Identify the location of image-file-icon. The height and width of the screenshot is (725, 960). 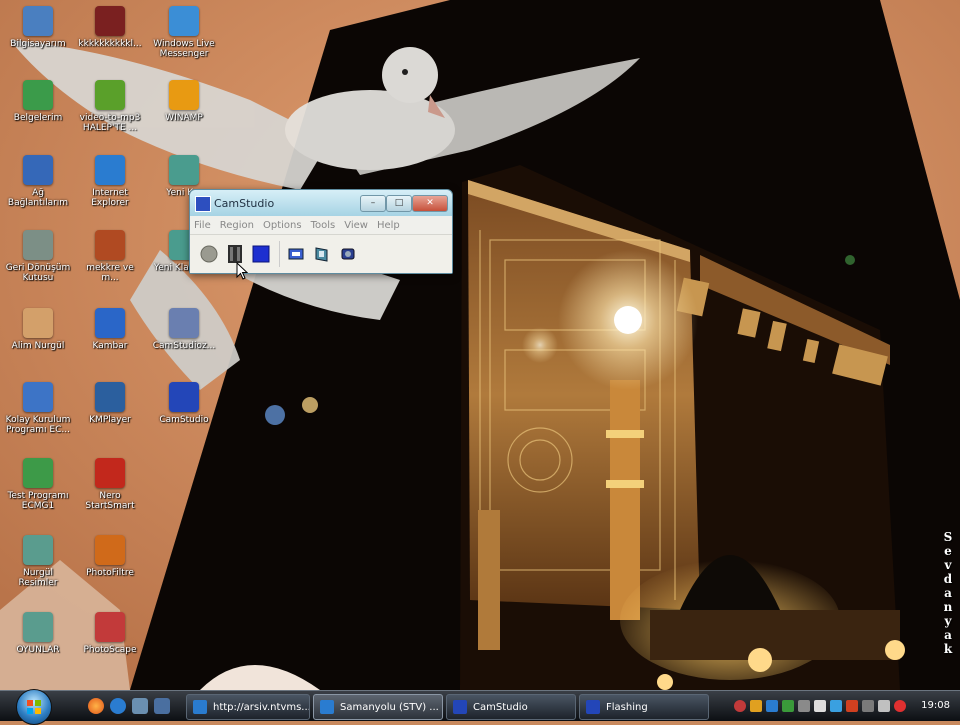
(110, 245).